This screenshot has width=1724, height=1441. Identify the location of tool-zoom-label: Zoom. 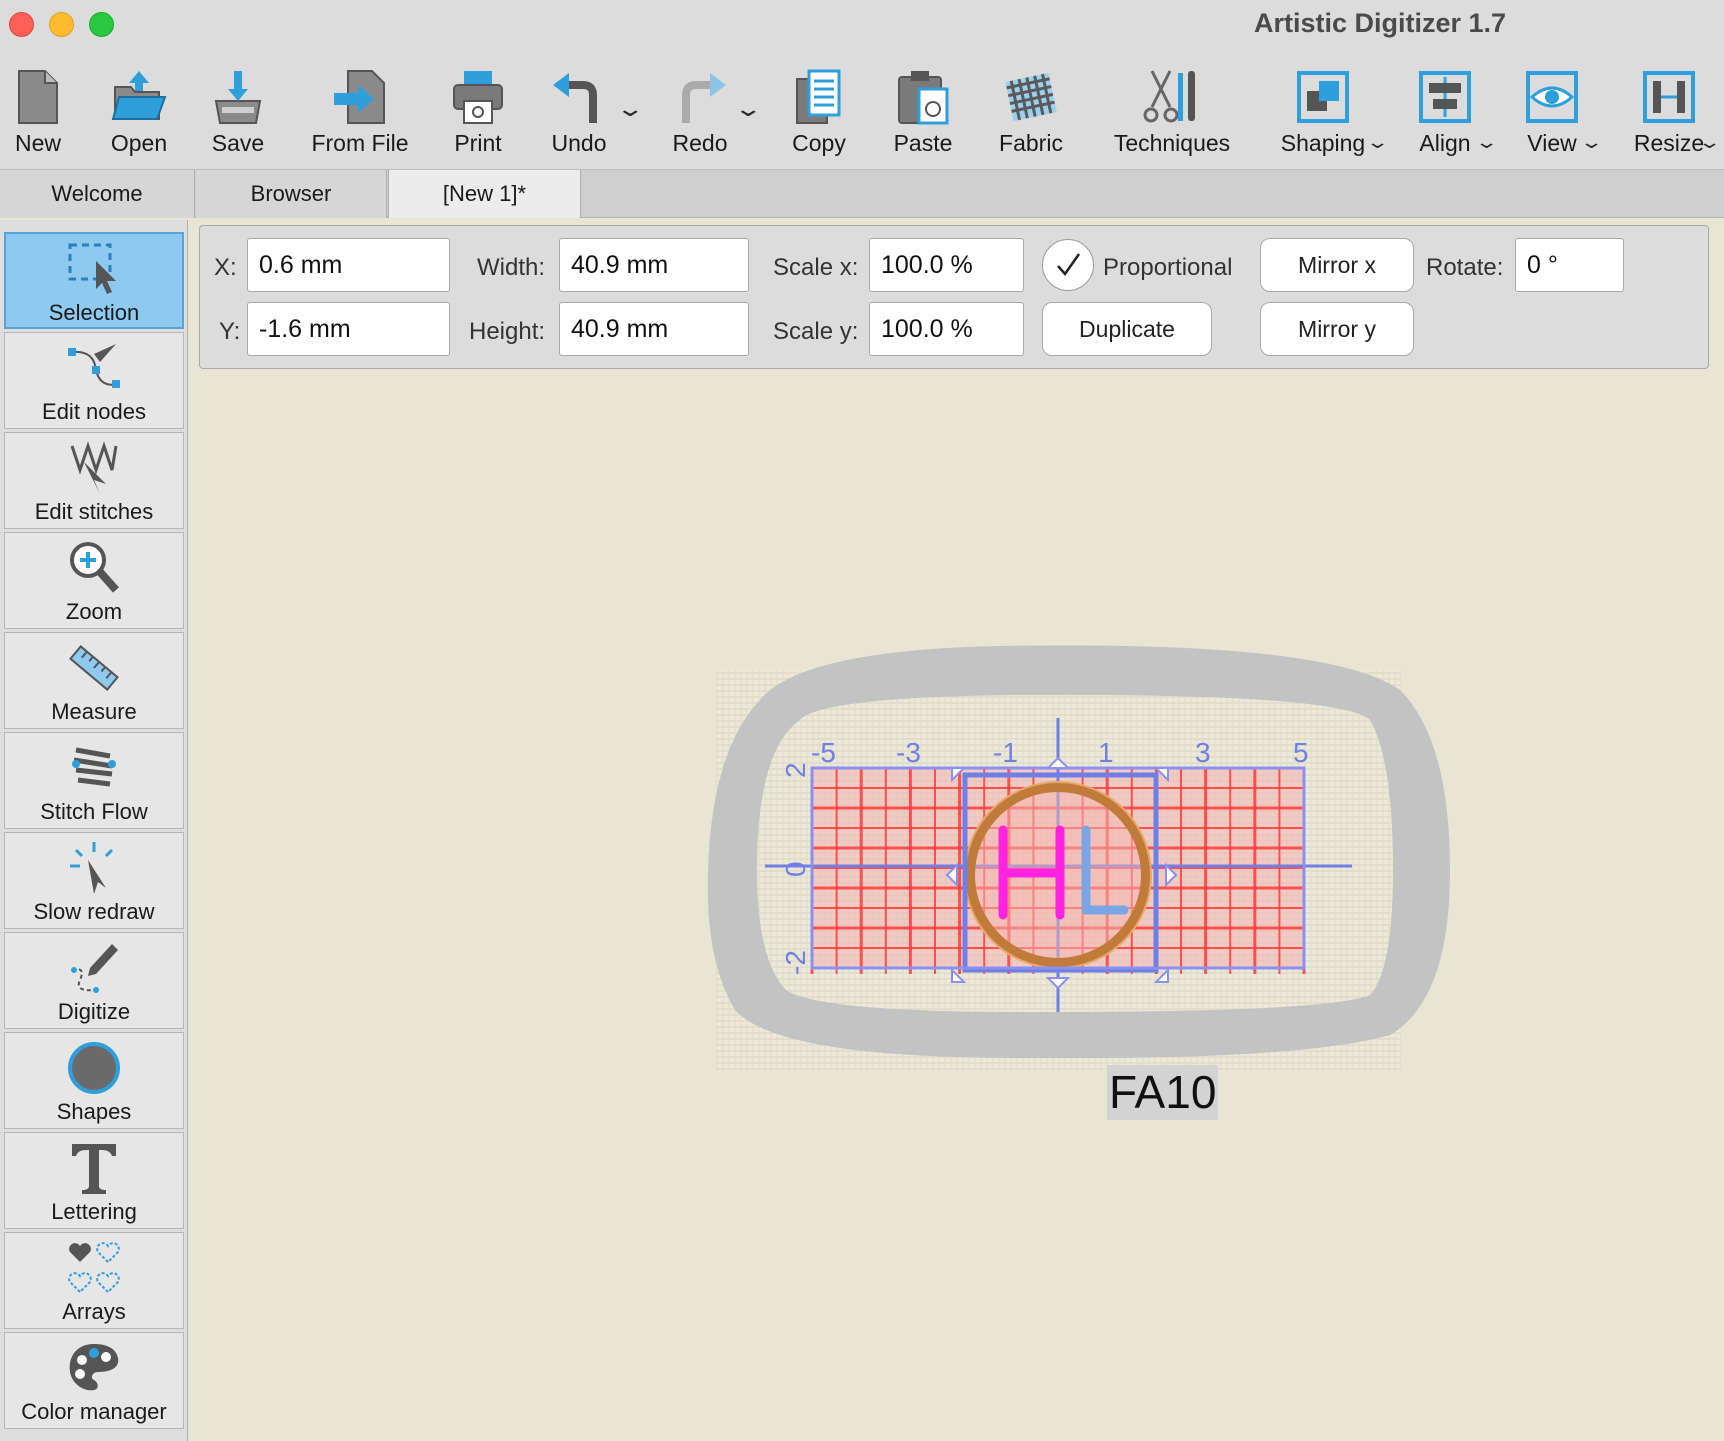
(94, 611).